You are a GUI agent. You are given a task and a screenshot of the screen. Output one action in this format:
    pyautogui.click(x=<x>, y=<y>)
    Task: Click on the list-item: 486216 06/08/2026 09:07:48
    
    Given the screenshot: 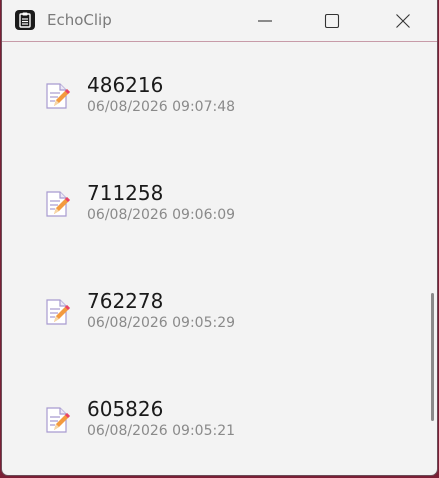 What is the action you would take?
    pyautogui.click(x=212, y=103)
    